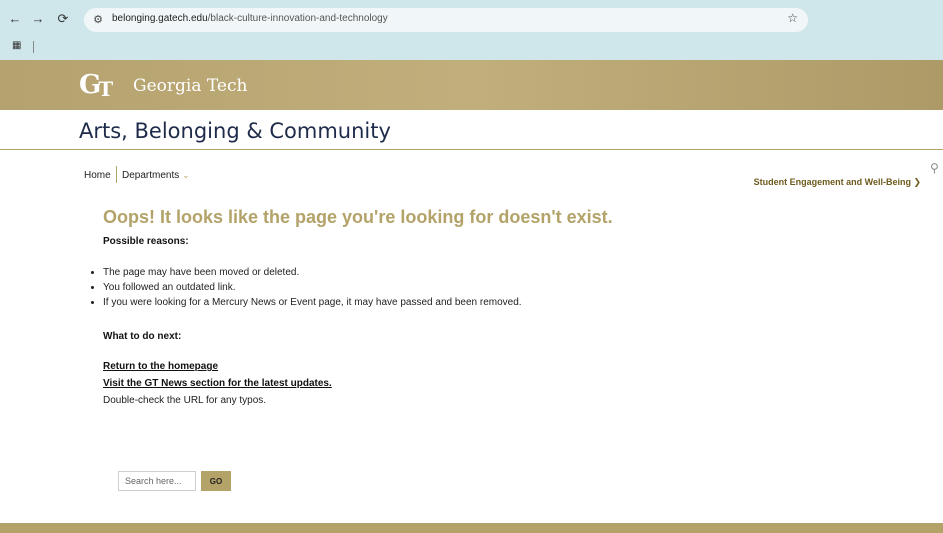 This screenshot has height=533, width=943. What do you see at coordinates (185, 400) in the screenshot?
I see `check-url-text: Double-check the URL for any typos.` at bounding box center [185, 400].